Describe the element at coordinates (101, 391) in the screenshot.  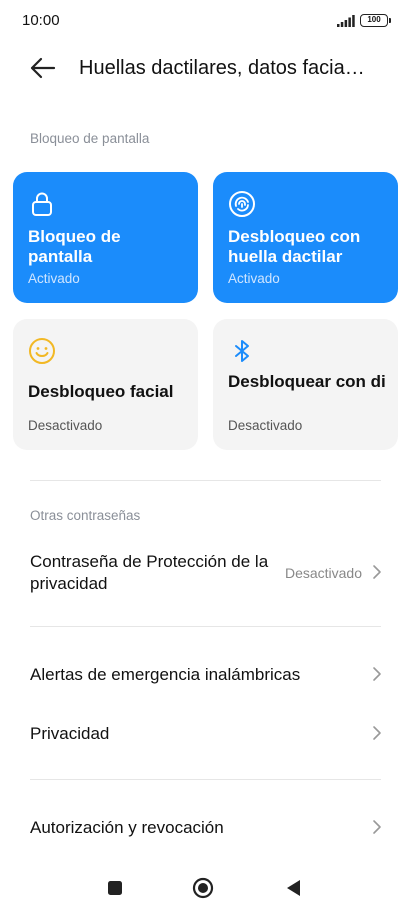
I see `tile-title: Desbloqueo facial` at that location.